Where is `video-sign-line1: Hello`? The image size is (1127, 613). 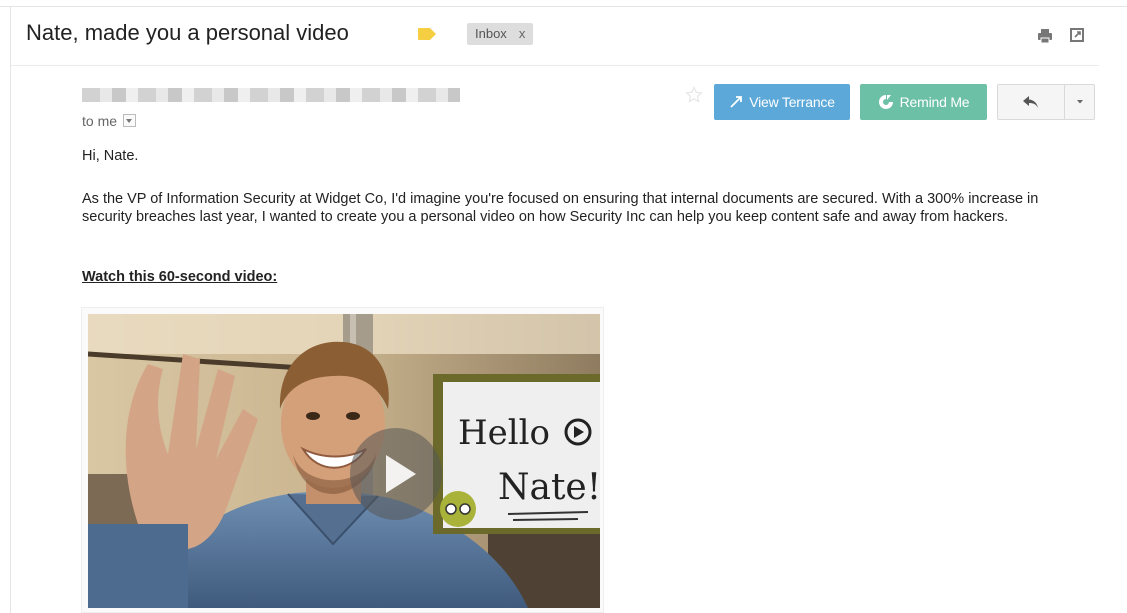 video-sign-line1: Hello is located at coordinates (504, 433).